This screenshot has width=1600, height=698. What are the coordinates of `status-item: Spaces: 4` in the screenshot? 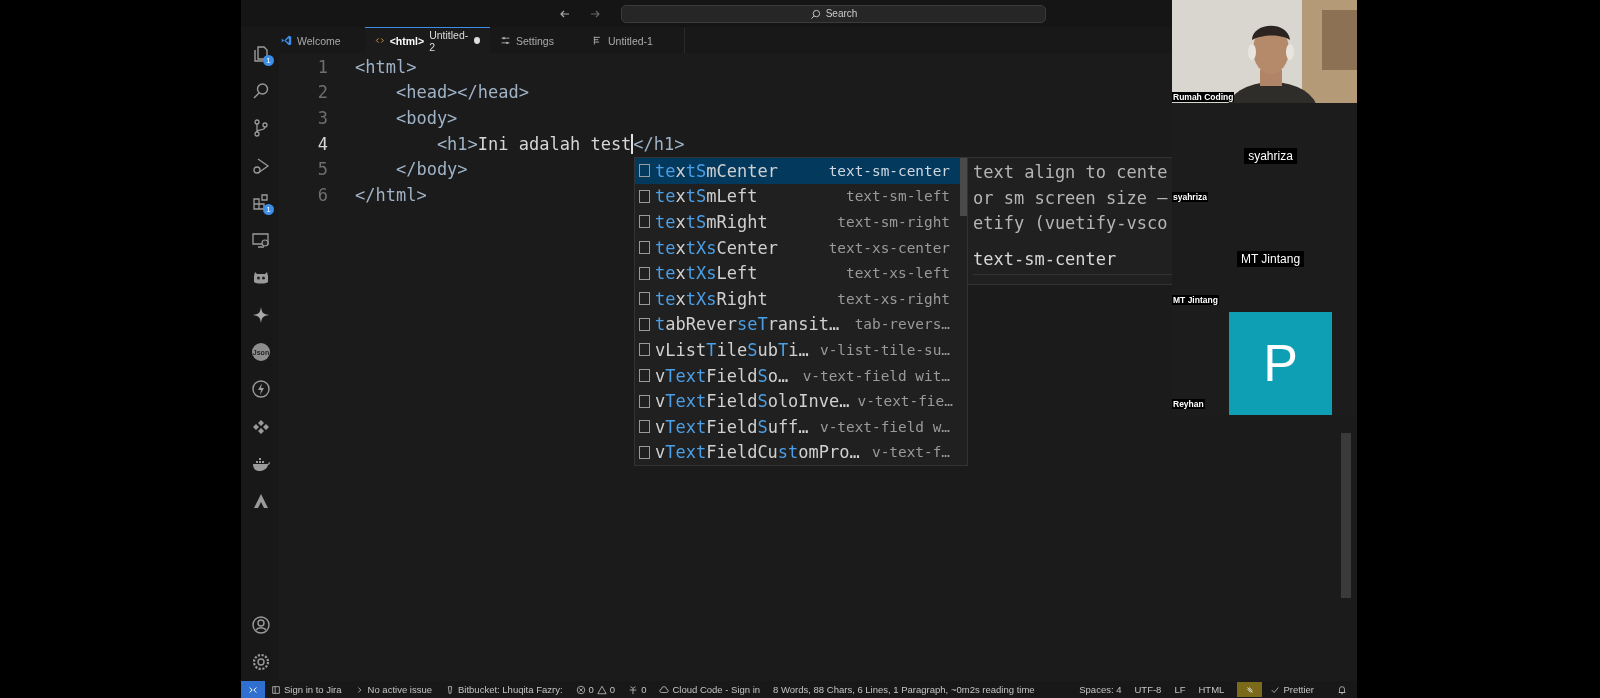 It's located at (1100, 689).